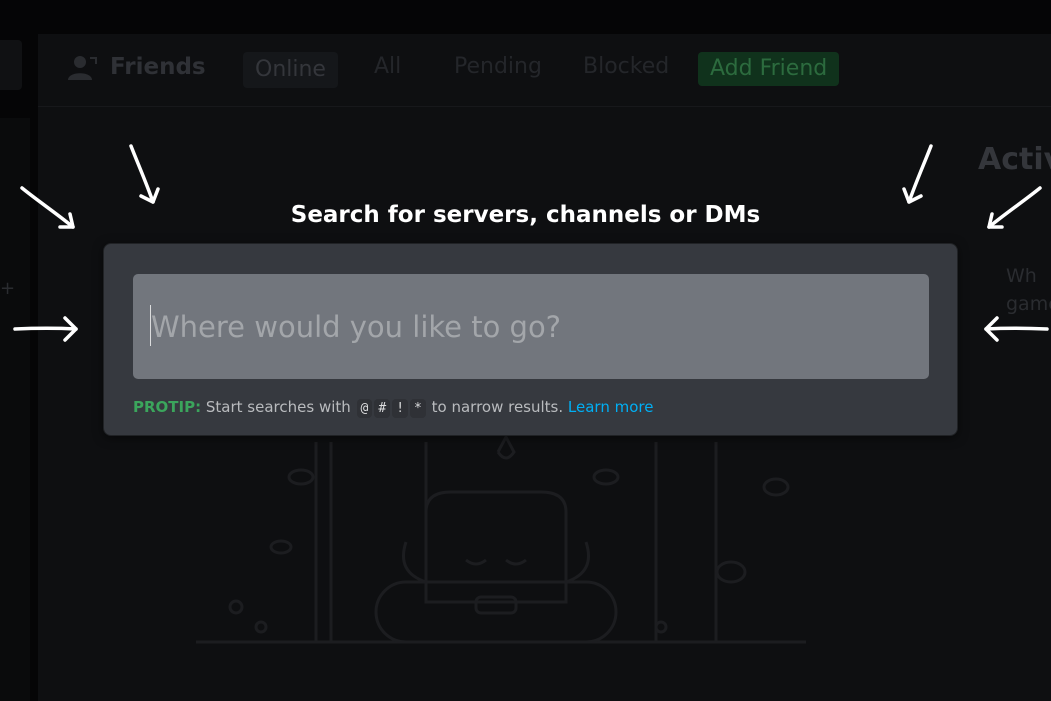  Describe the element at coordinates (8, 288) in the screenshot. I see `background-plus-icon: +` at that location.